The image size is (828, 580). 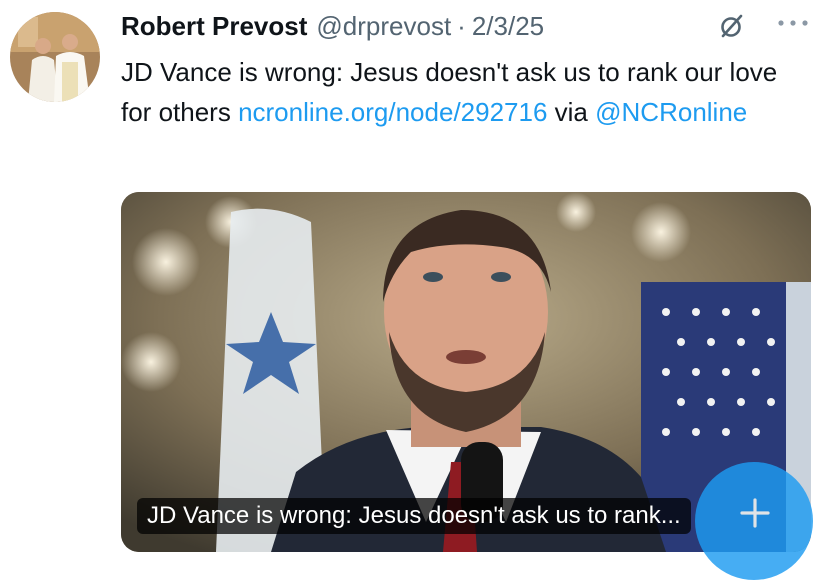 What do you see at coordinates (508, 26) in the screenshot?
I see `post-date: 2/3/25` at bounding box center [508, 26].